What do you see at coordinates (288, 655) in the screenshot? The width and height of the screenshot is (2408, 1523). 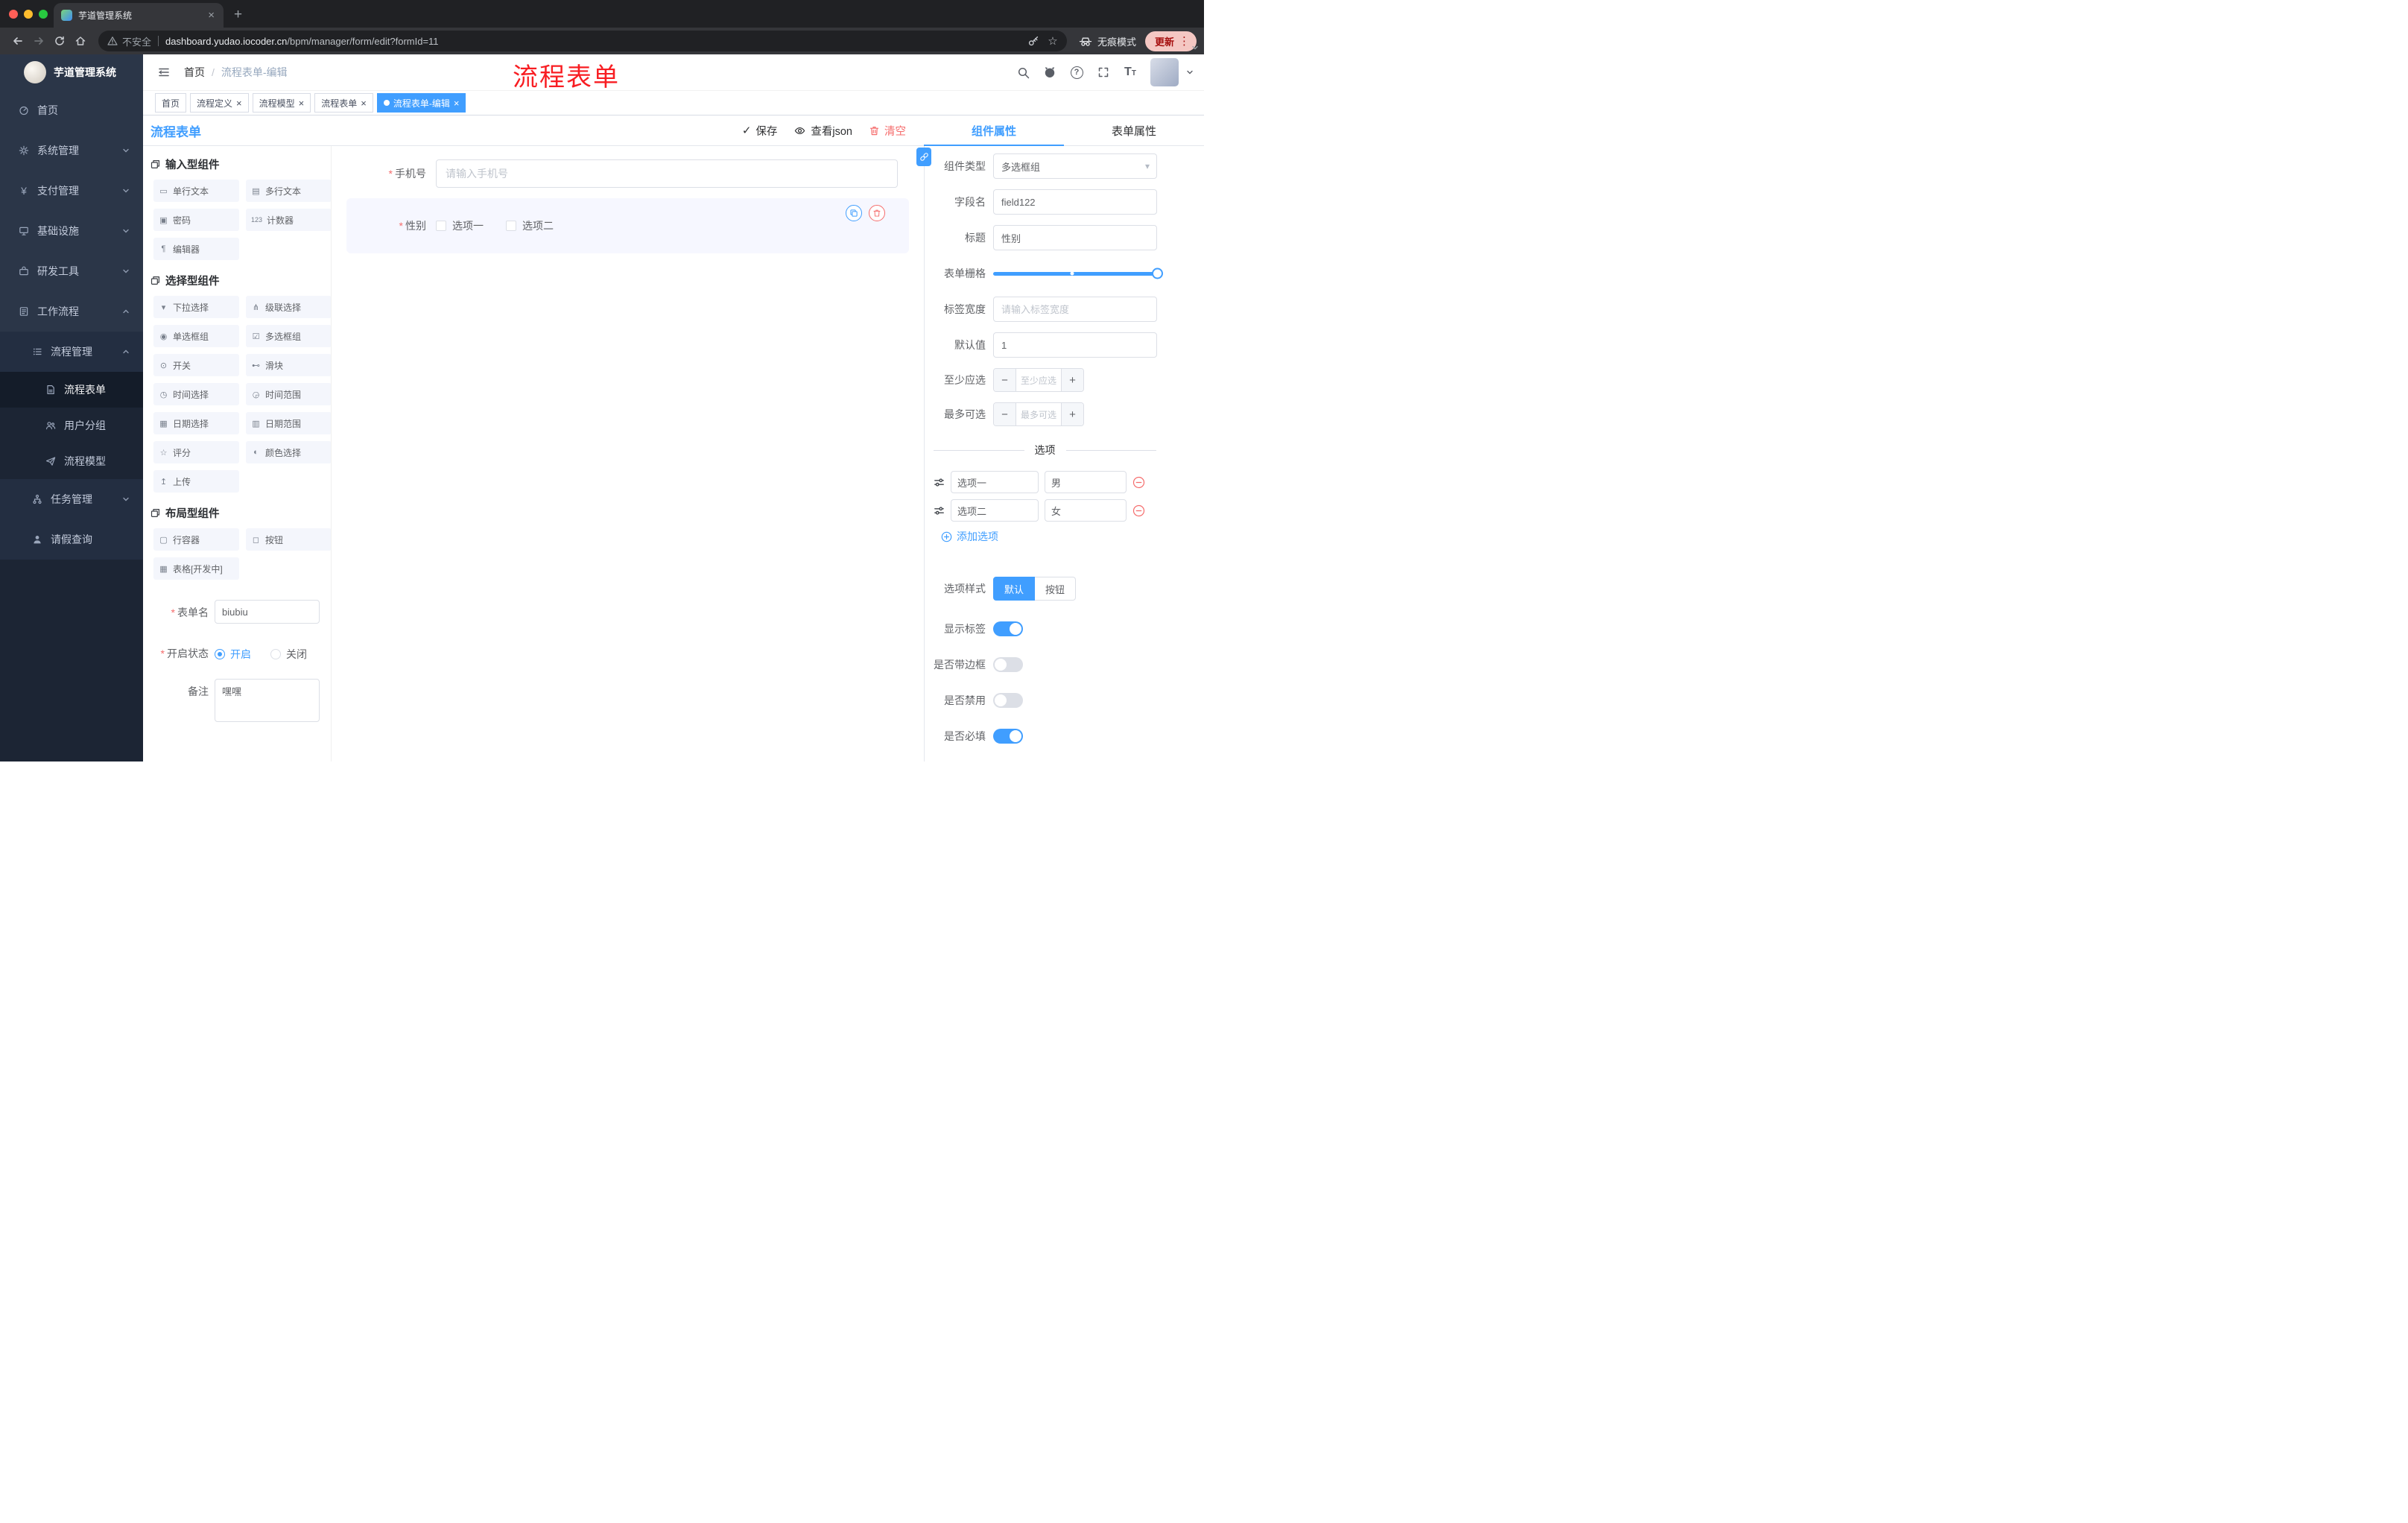 I see `status-radio-off: 关闭` at bounding box center [288, 655].